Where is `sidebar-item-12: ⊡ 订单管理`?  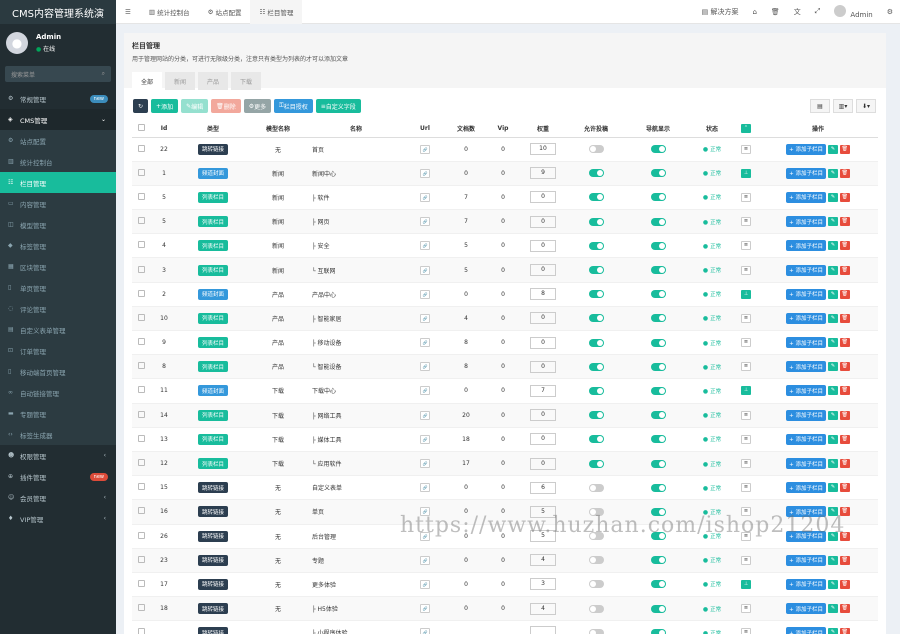 sidebar-item-12: ⊡ 订单管理 is located at coordinates (58, 350).